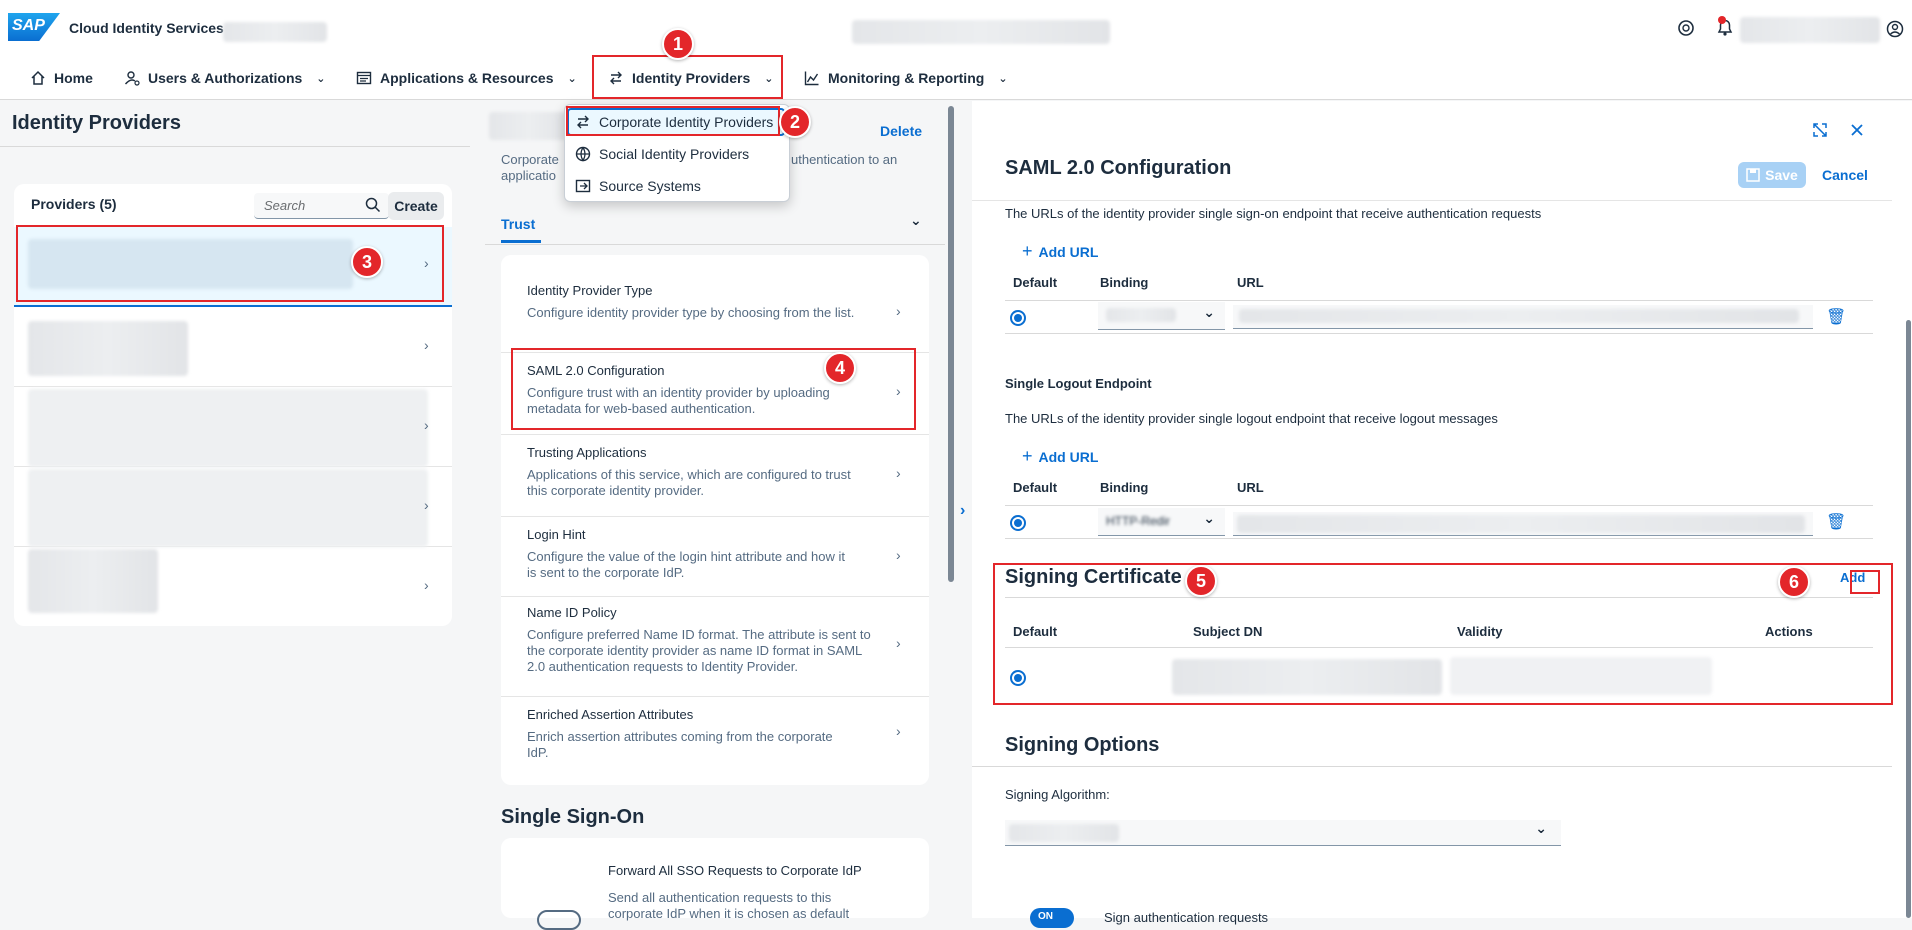 This screenshot has height=930, width=1912. What do you see at coordinates (1857, 131) in the screenshot?
I see `close-icon` at bounding box center [1857, 131].